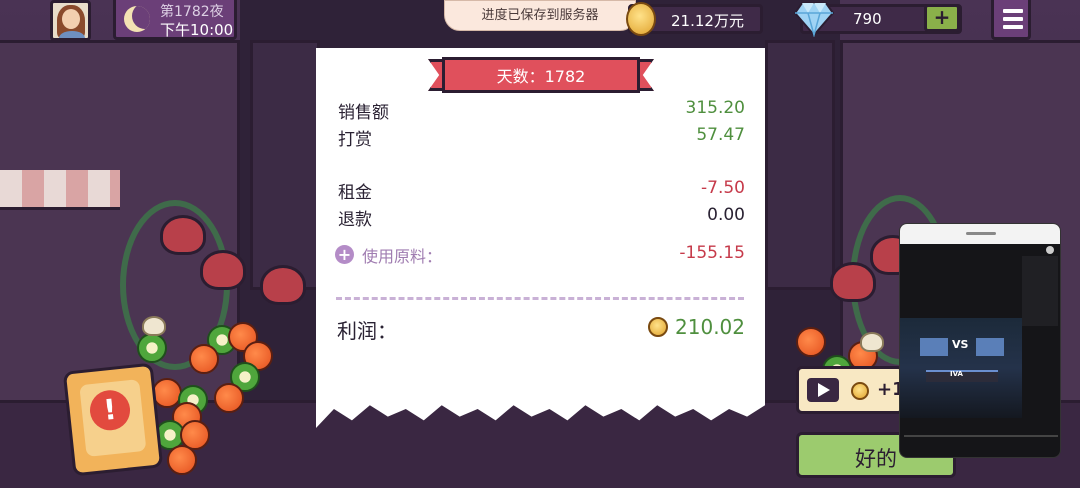 The height and width of the screenshot is (488, 1080). I want to click on ribbon-day-count: 天数：1782, so click(541, 76).